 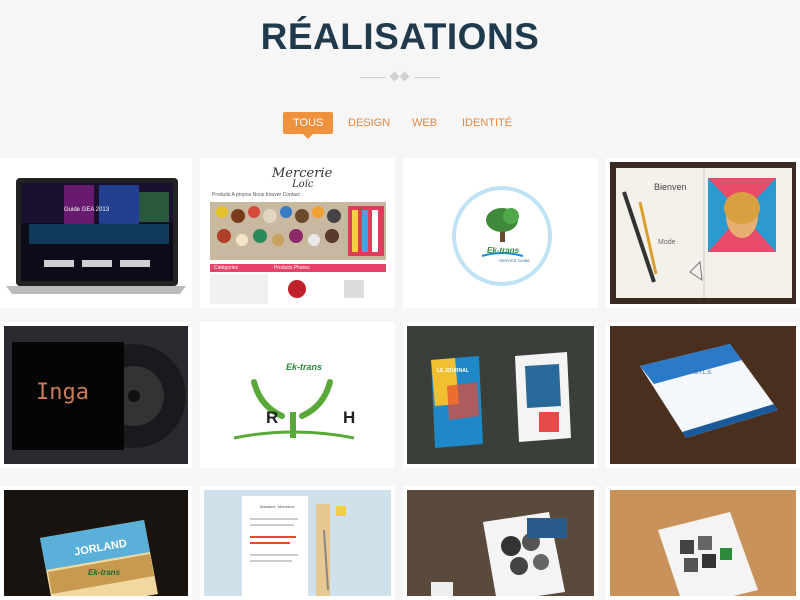 I want to click on brochure-text: G.T.L.S., so click(x=703, y=373).